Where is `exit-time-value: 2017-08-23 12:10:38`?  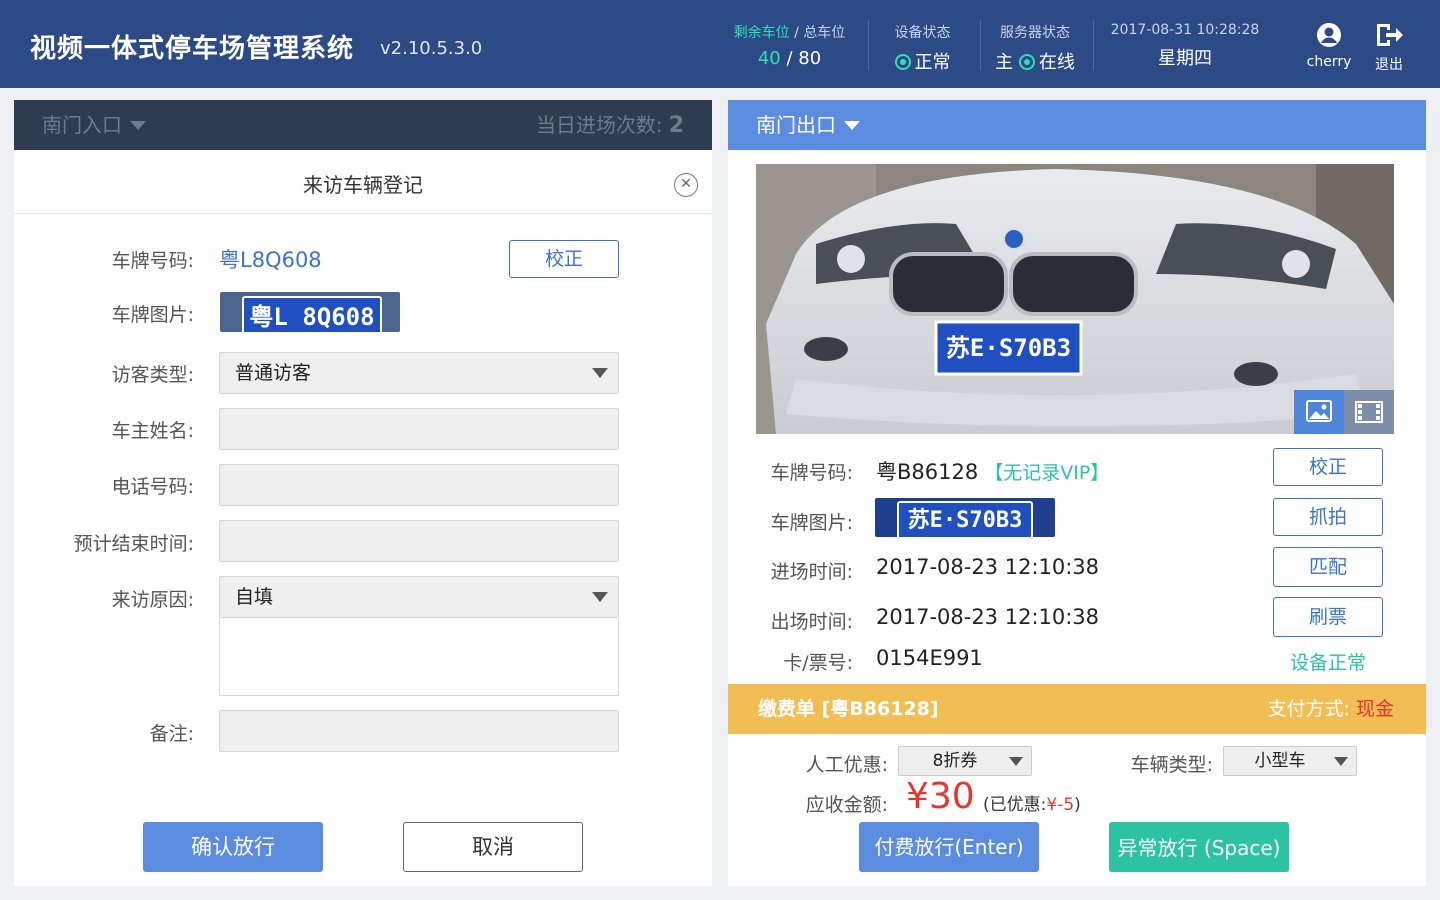 exit-time-value: 2017-08-23 12:10:38 is located at coordinates (988, 617).